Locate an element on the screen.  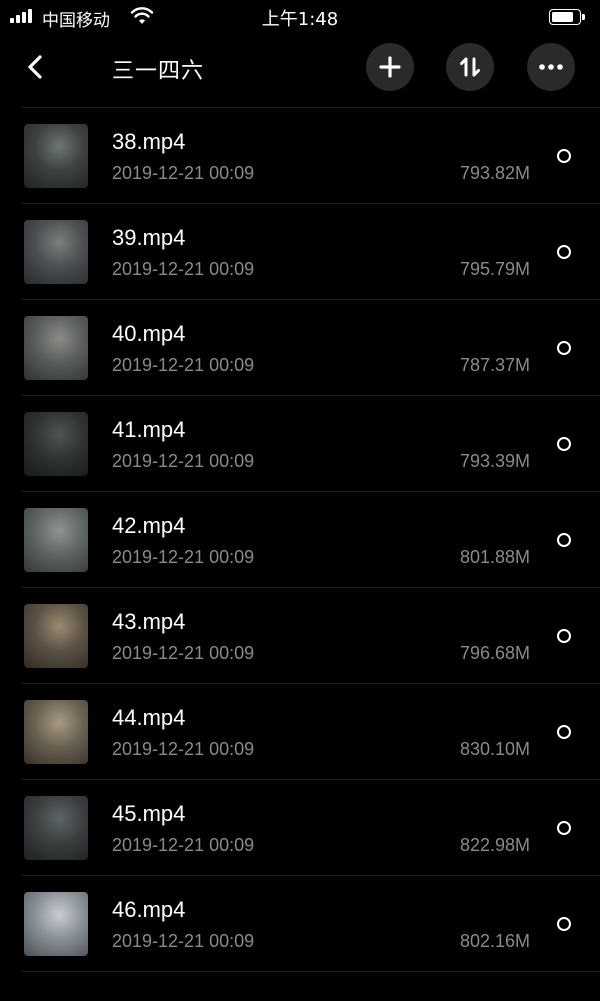
list-item: 46.mp4 2019-12-21 00:09 802.16M is located at coordinates (311, 924).